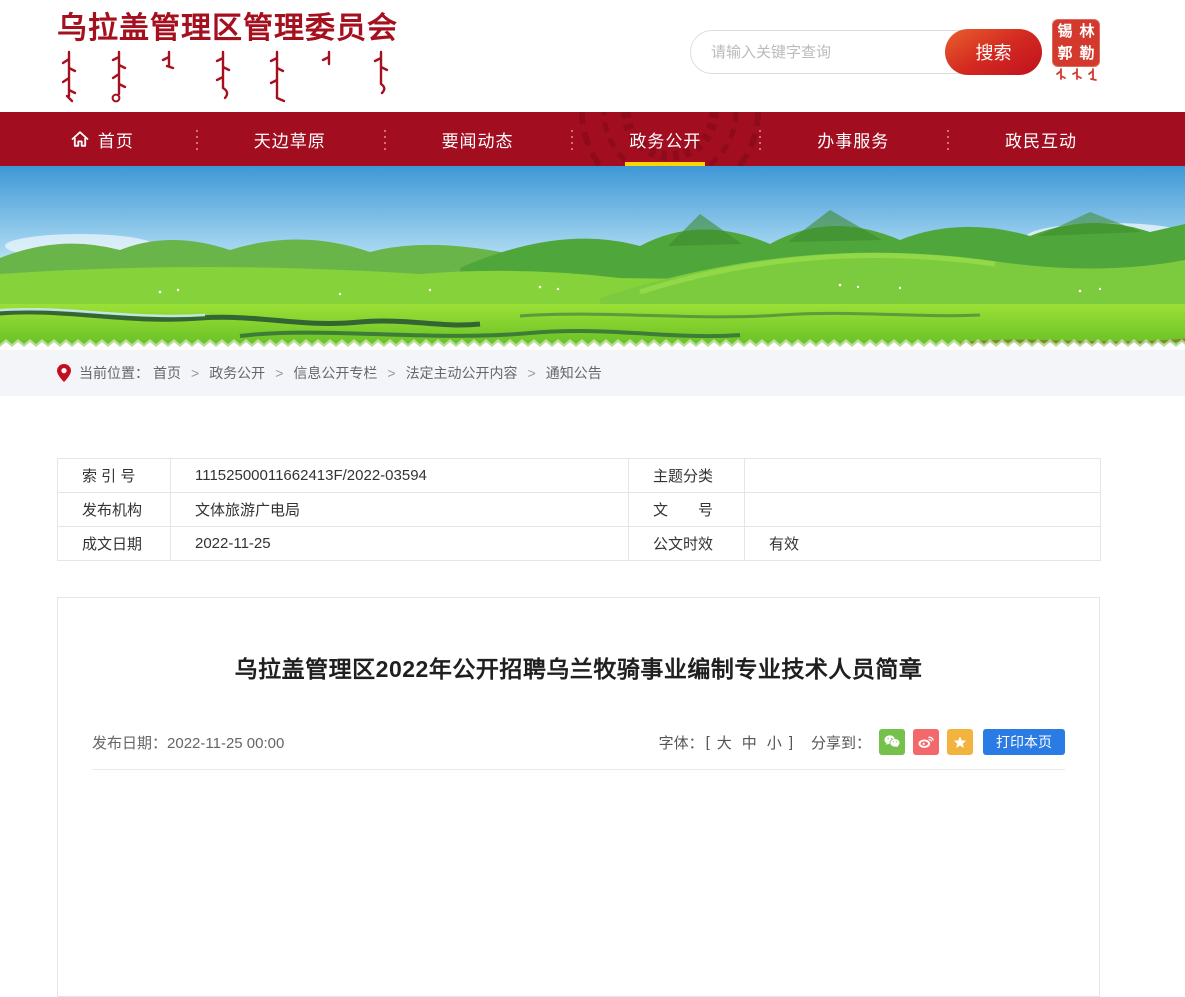 The width and height of the screenshot is (1185, 997). What do you see at coordinates (399, 475) in the screenshot?
I see `index-number-value: 11152500011662413F/2022-03594` at bounding box center [399, 475].